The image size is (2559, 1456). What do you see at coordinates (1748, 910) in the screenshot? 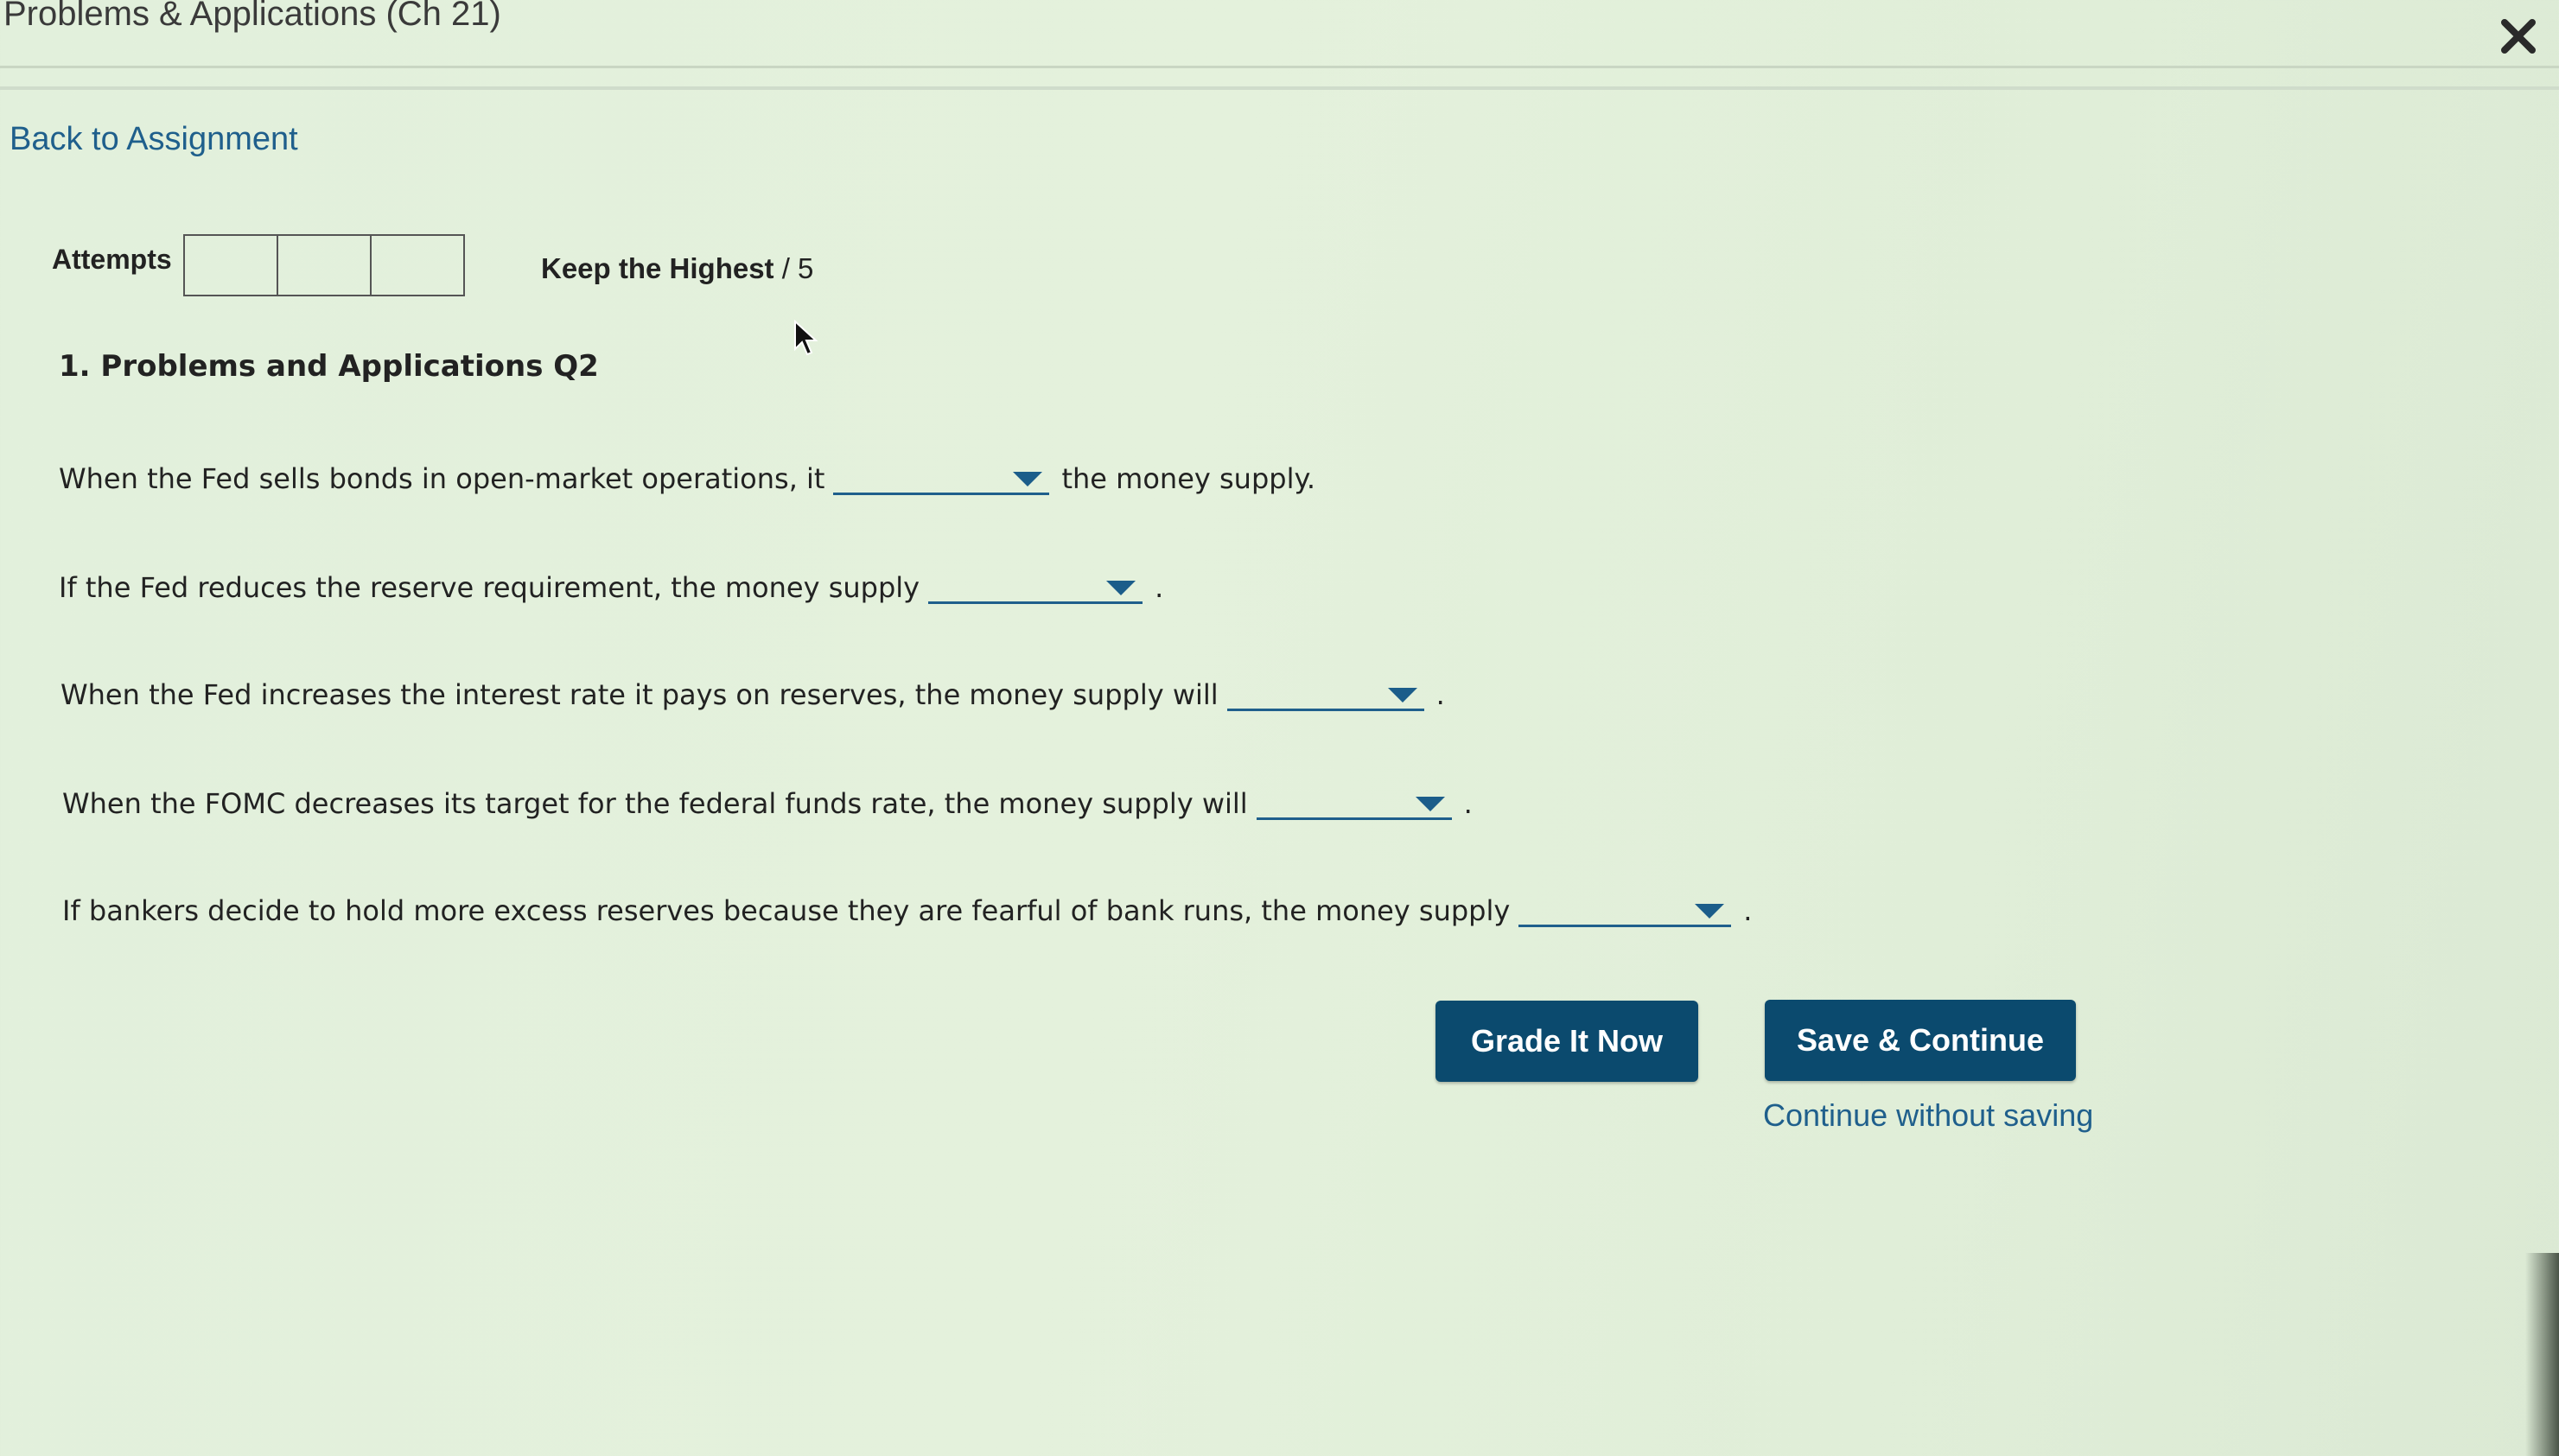
I see `question-item-5-suffix: .` at bounding box center [1748, 910].